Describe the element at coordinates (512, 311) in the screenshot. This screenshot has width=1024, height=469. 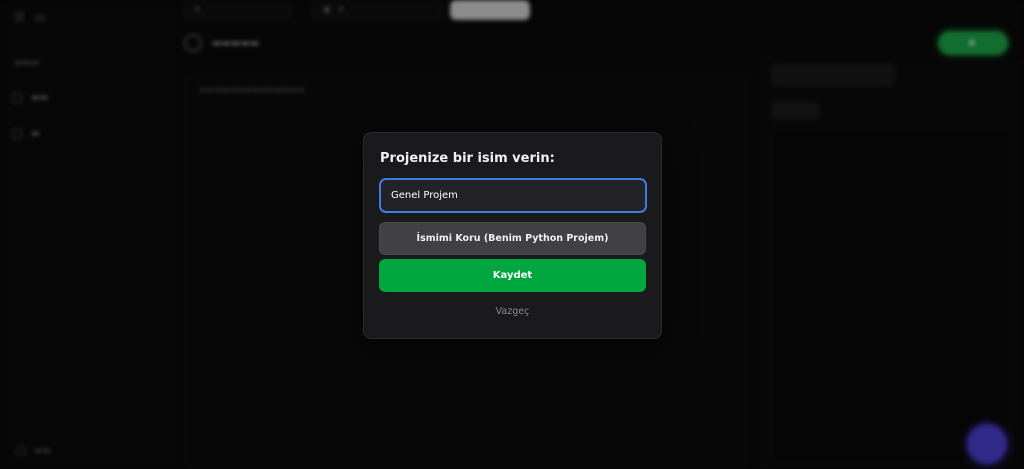
I see `cancel-button: Vazgeç` at that location.